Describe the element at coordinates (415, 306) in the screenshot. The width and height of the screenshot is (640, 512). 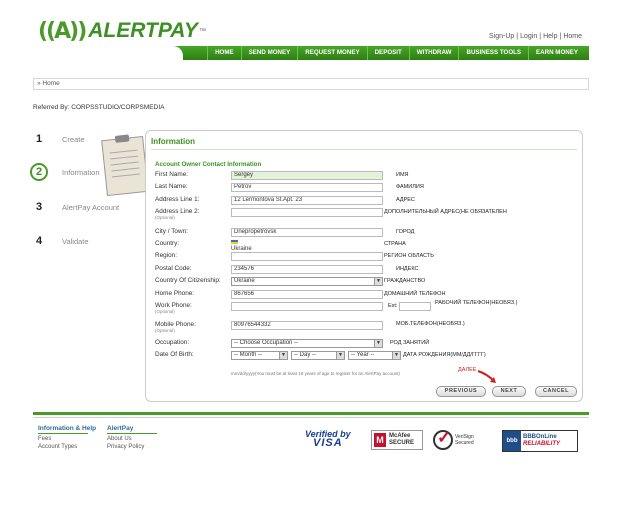
I see `work-phone-ext-input` at that location.